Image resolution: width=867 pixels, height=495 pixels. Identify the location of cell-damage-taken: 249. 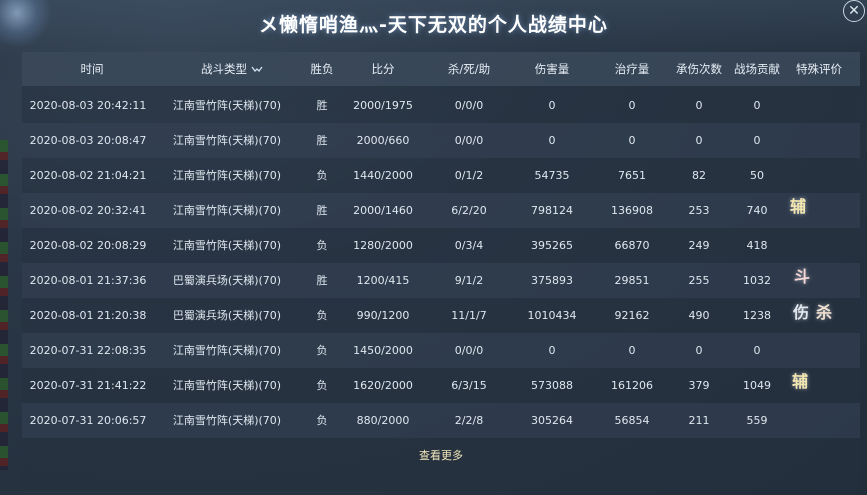
(699, 245).